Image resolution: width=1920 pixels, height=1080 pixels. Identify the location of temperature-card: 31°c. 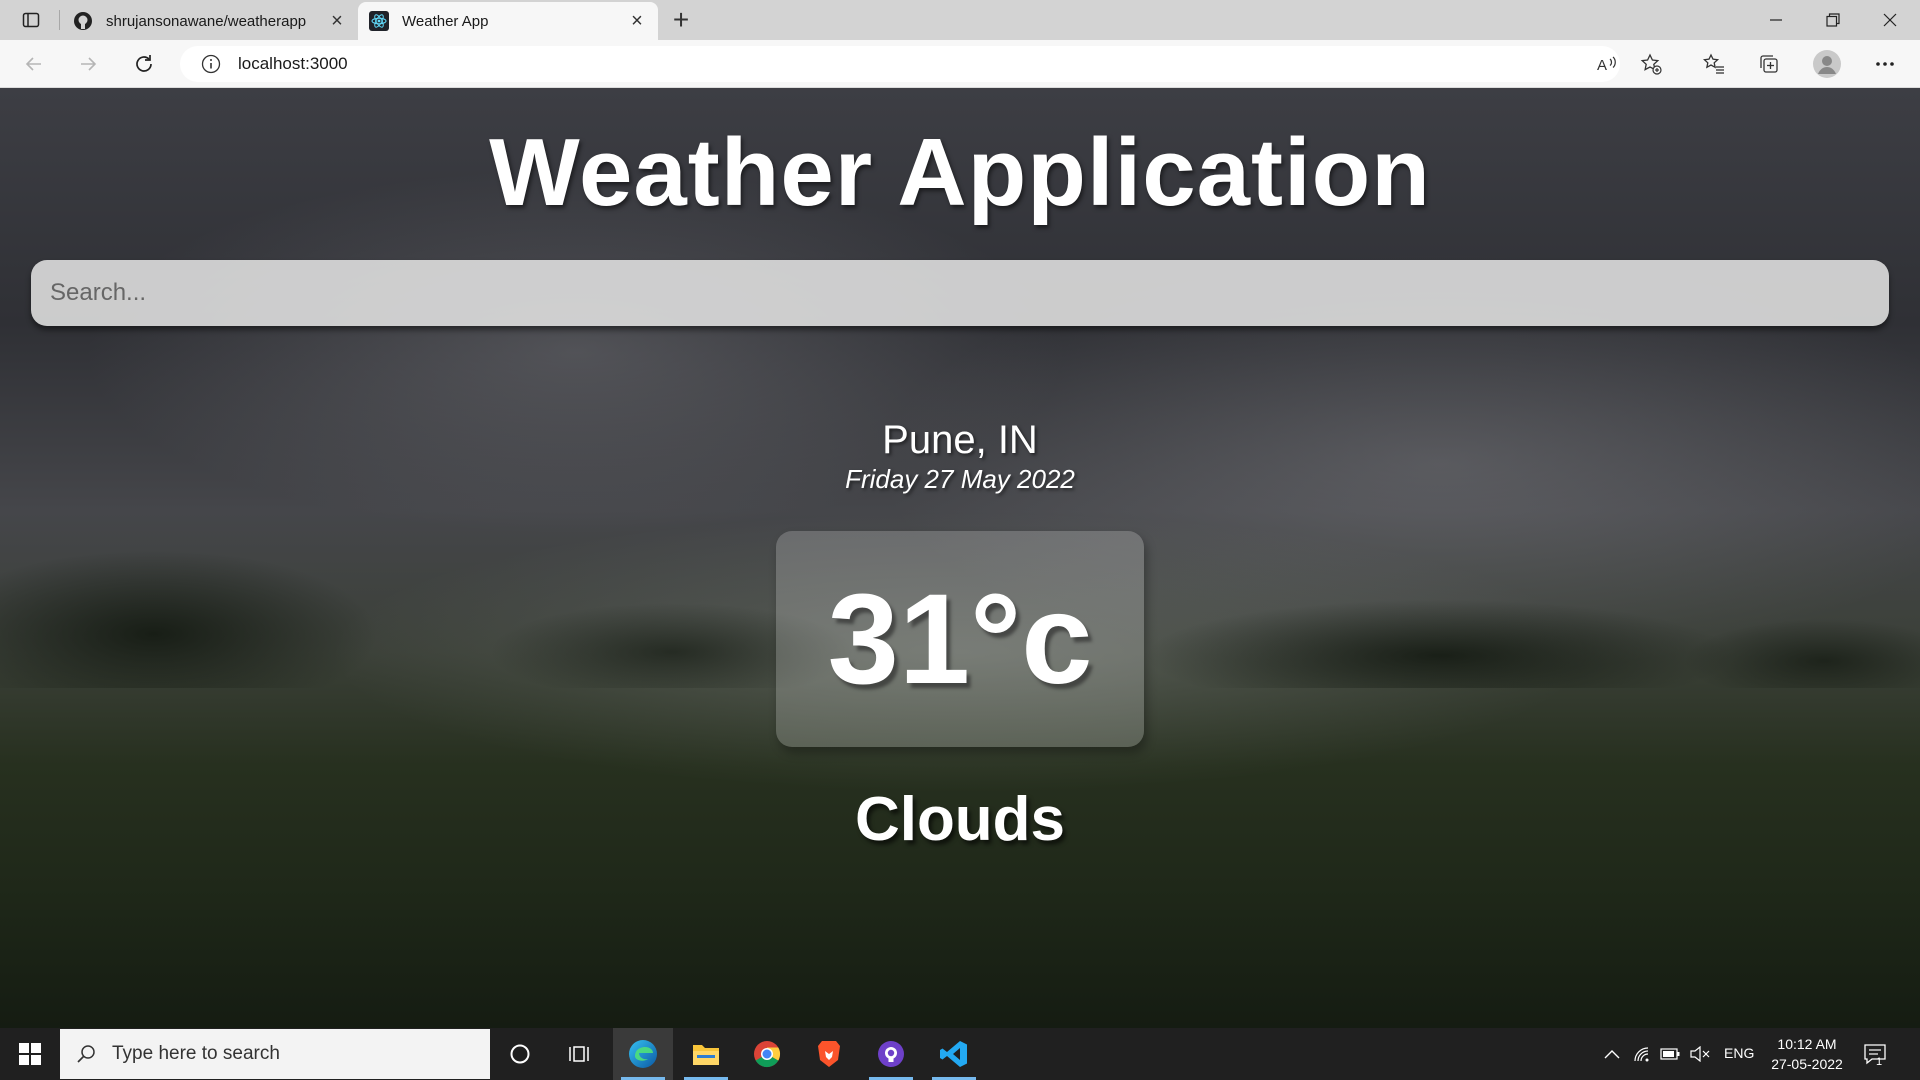
(960, 639).